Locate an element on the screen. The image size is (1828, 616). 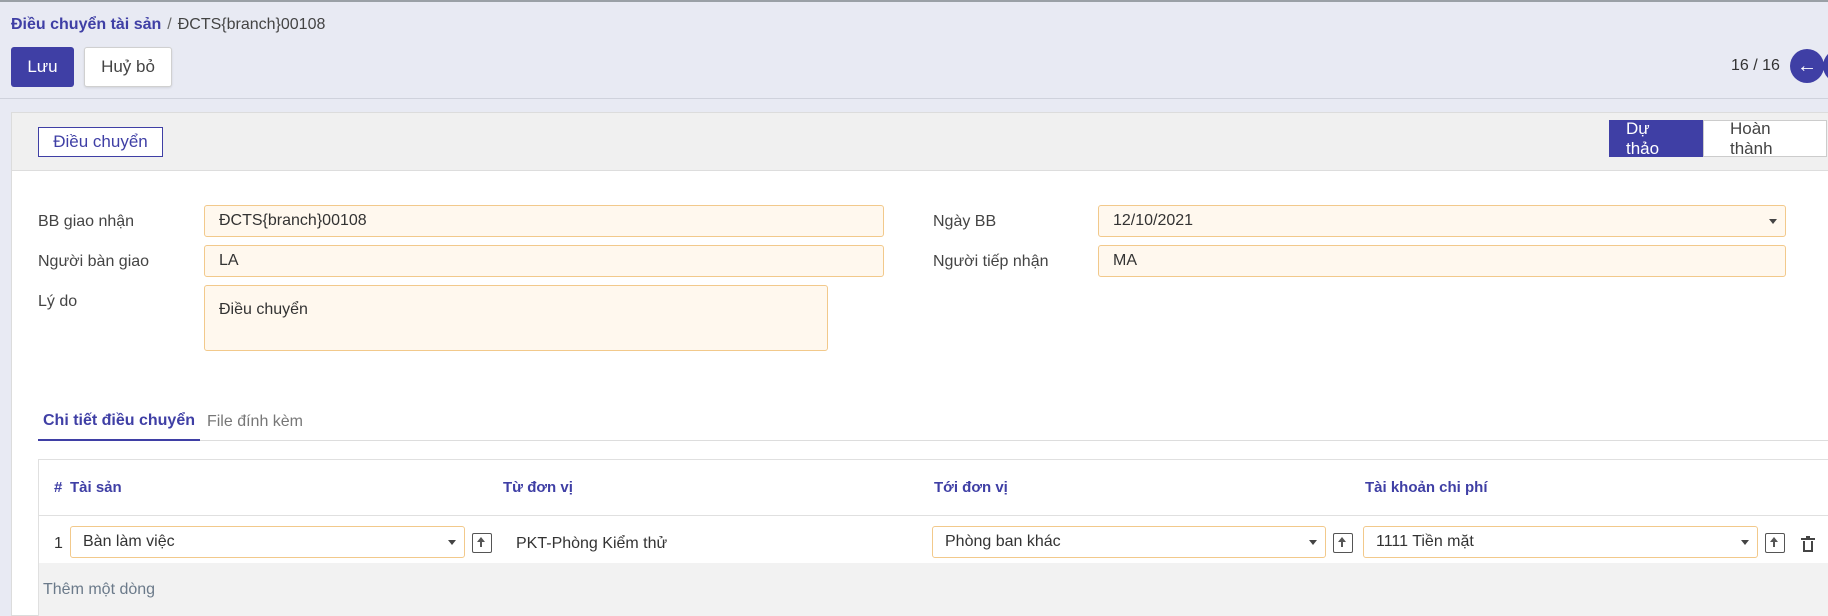
arrow-left-icon: ← is located at coordinates (1807, 65).